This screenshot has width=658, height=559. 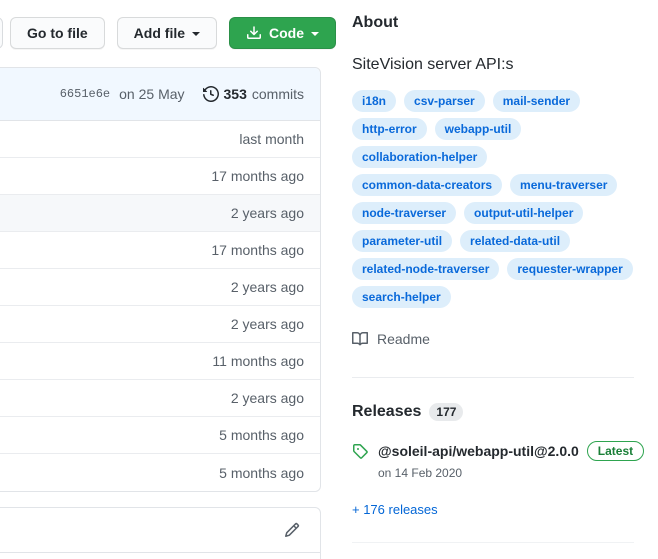 I want to click on section-divider, so click(x=493, y=377).